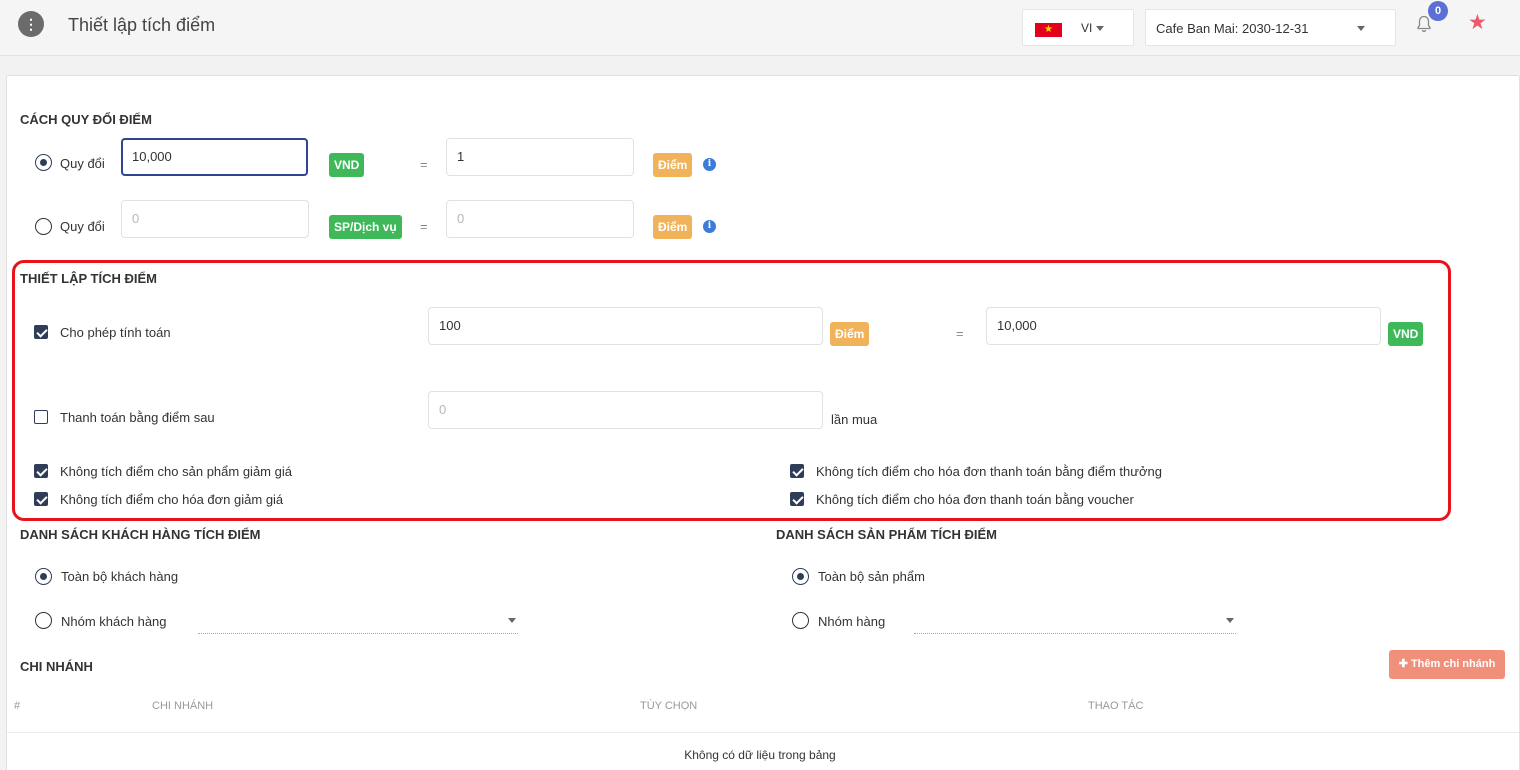 This screenshot has height=770, width=1520. Describe the element at coordinates (763, 732) in the screenshot. I see `table-divider` at that location.